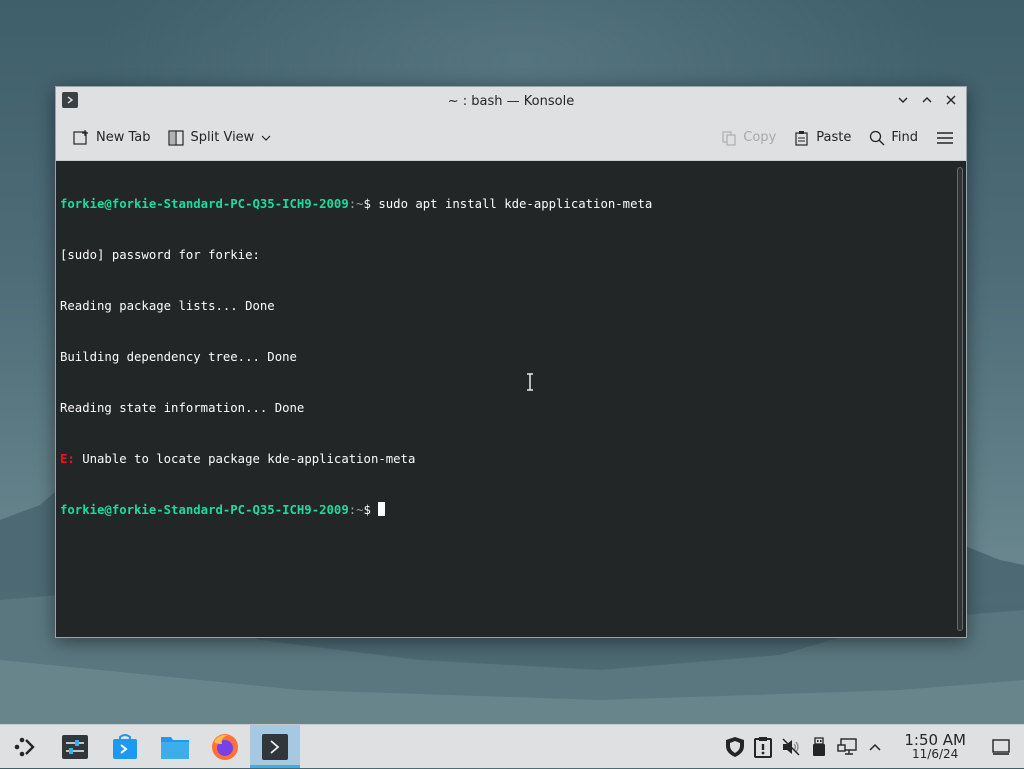  I want to click on task-dolphin, so click(175, 746).